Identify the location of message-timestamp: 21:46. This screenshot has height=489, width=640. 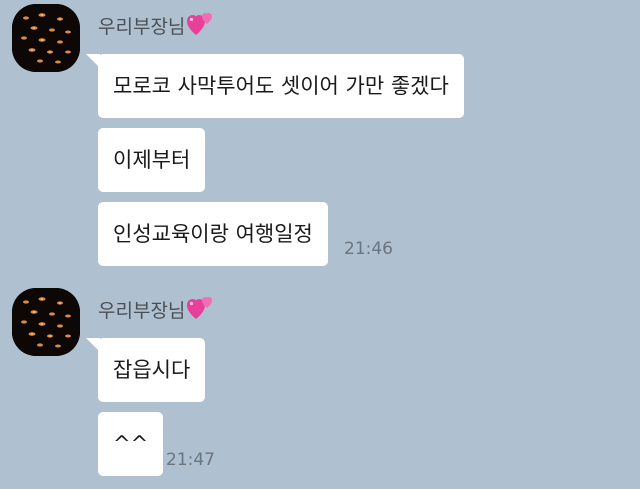
(368, 249).